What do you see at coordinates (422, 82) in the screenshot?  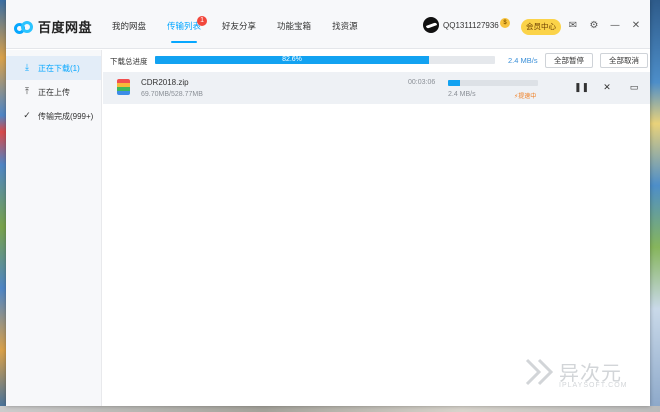 I see `time-remaining: 00:03:06` at bounding box center [422, 82].